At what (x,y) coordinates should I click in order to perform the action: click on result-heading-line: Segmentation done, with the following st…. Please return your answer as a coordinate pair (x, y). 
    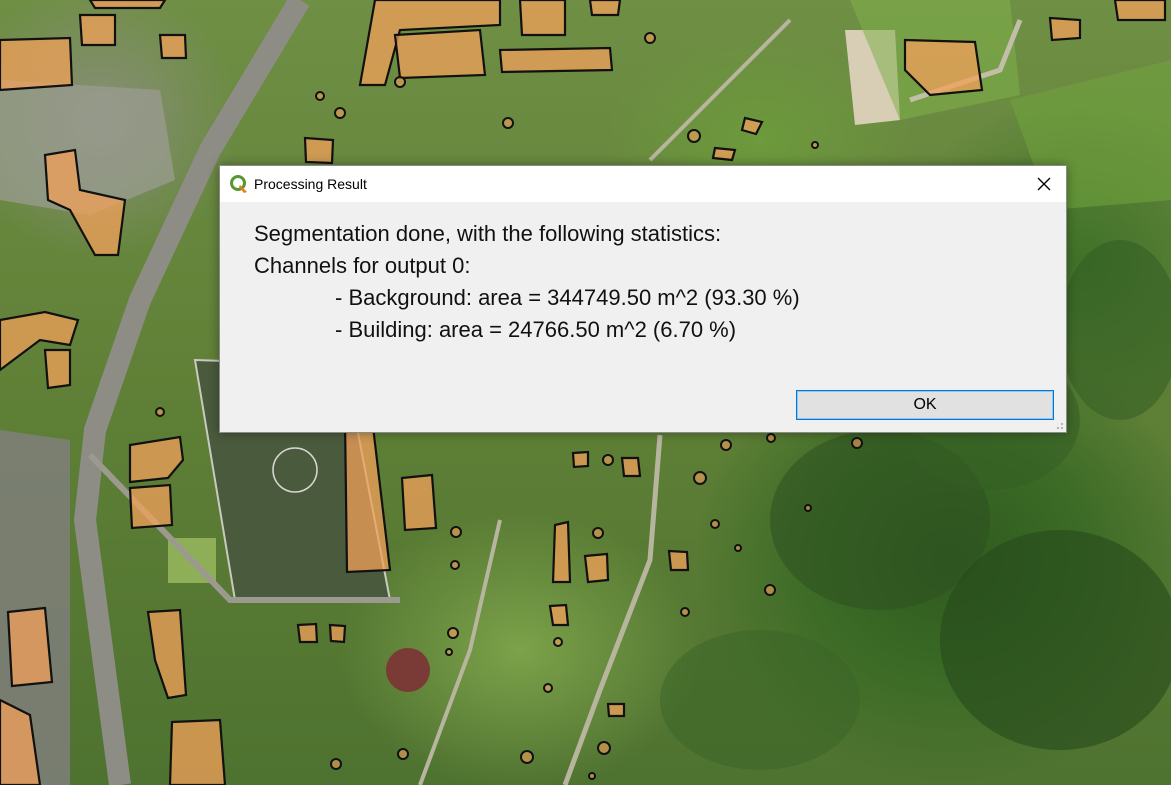
    Looking at the image, I should click on (488, 233).